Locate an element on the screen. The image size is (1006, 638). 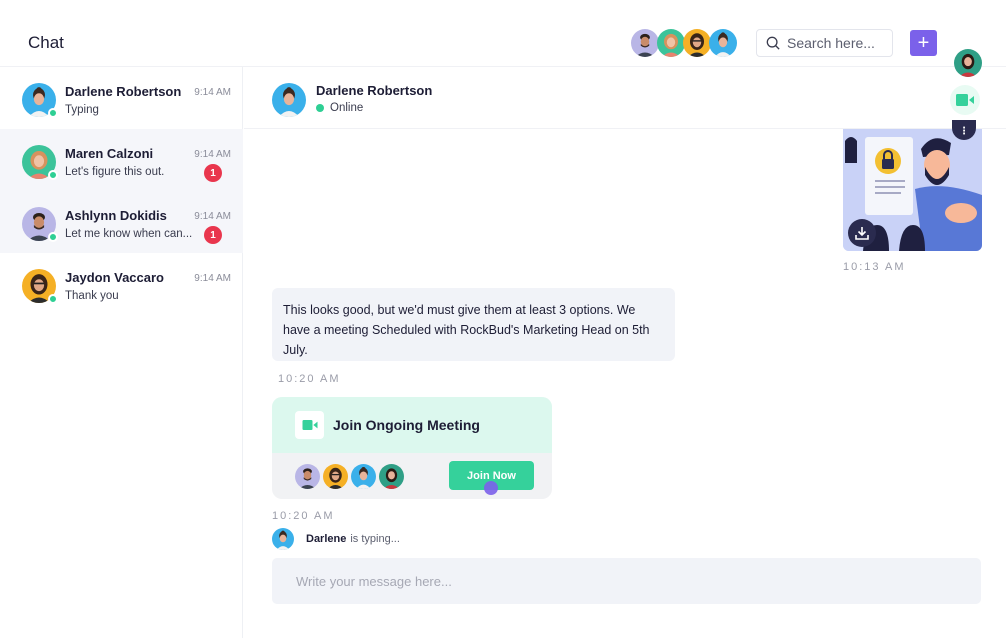
cursor-indicator is located at coordinates (491, 488).